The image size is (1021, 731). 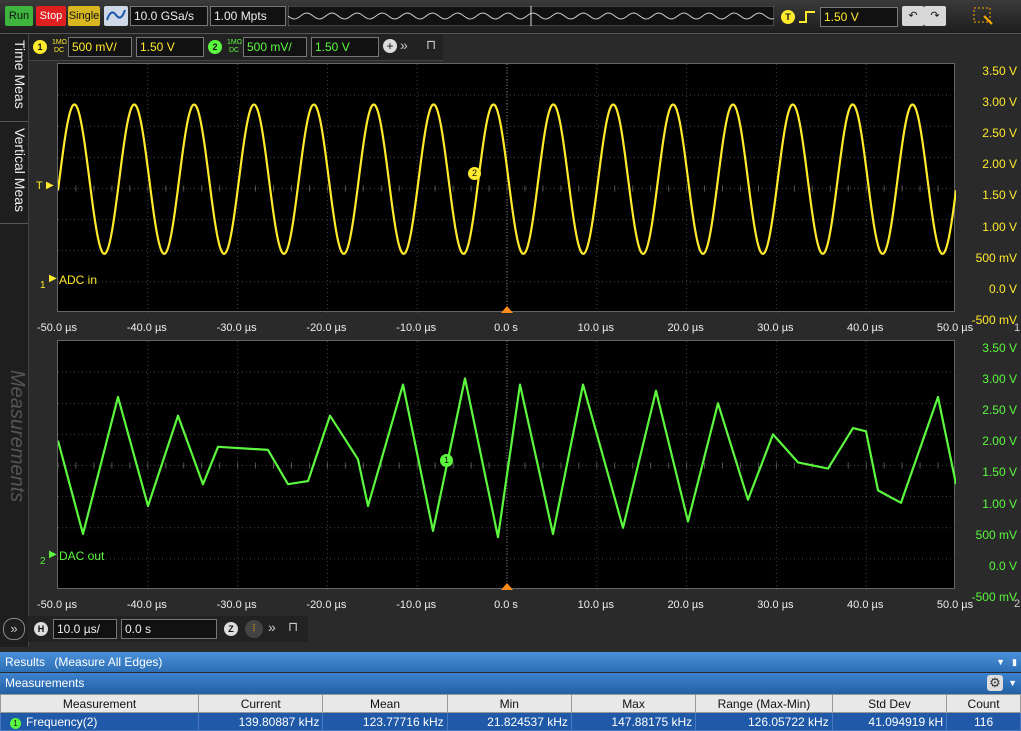 What do you see at coordinates (43, 561) in the screenshot?
I see `pane-2-ground-marker: 2` at bounding box center [43, 561].